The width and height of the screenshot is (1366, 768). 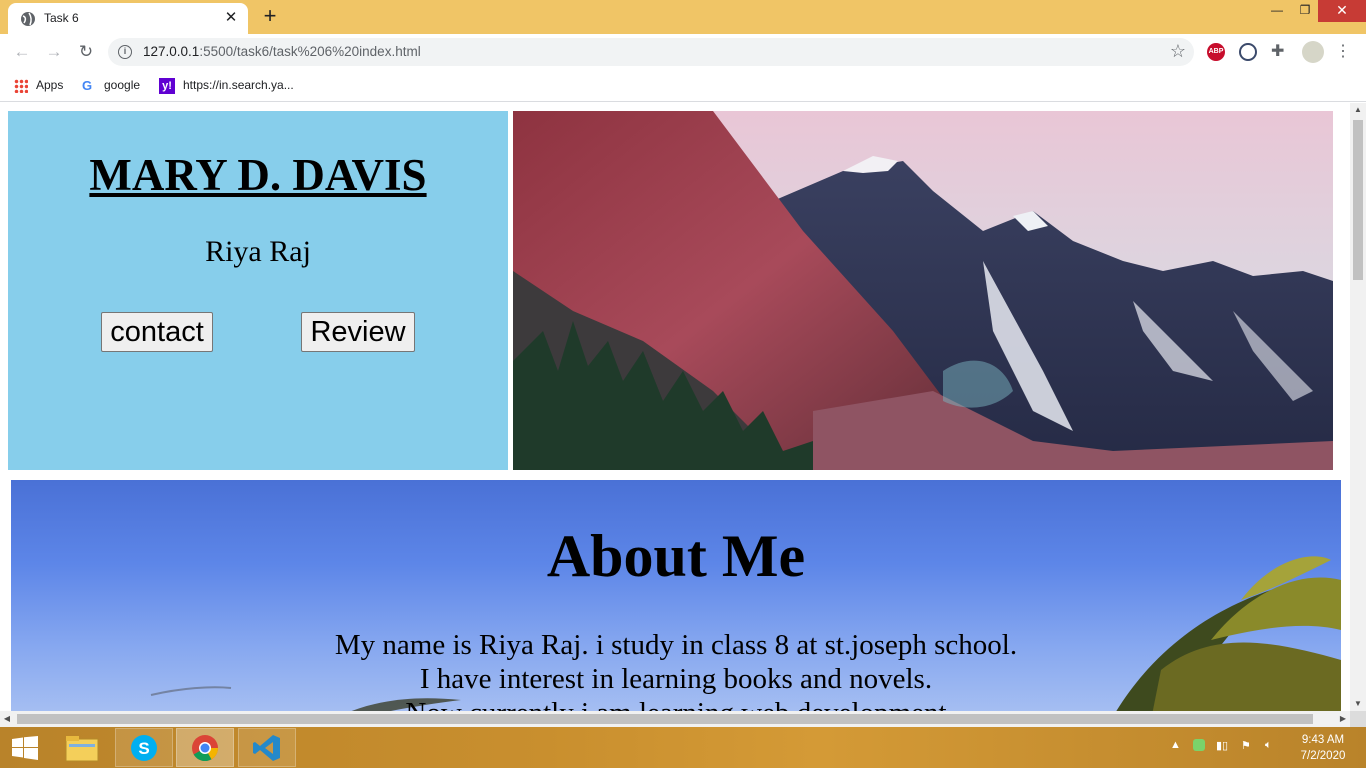 I want to click on profile-avatar, so click(x=1313, y=52).